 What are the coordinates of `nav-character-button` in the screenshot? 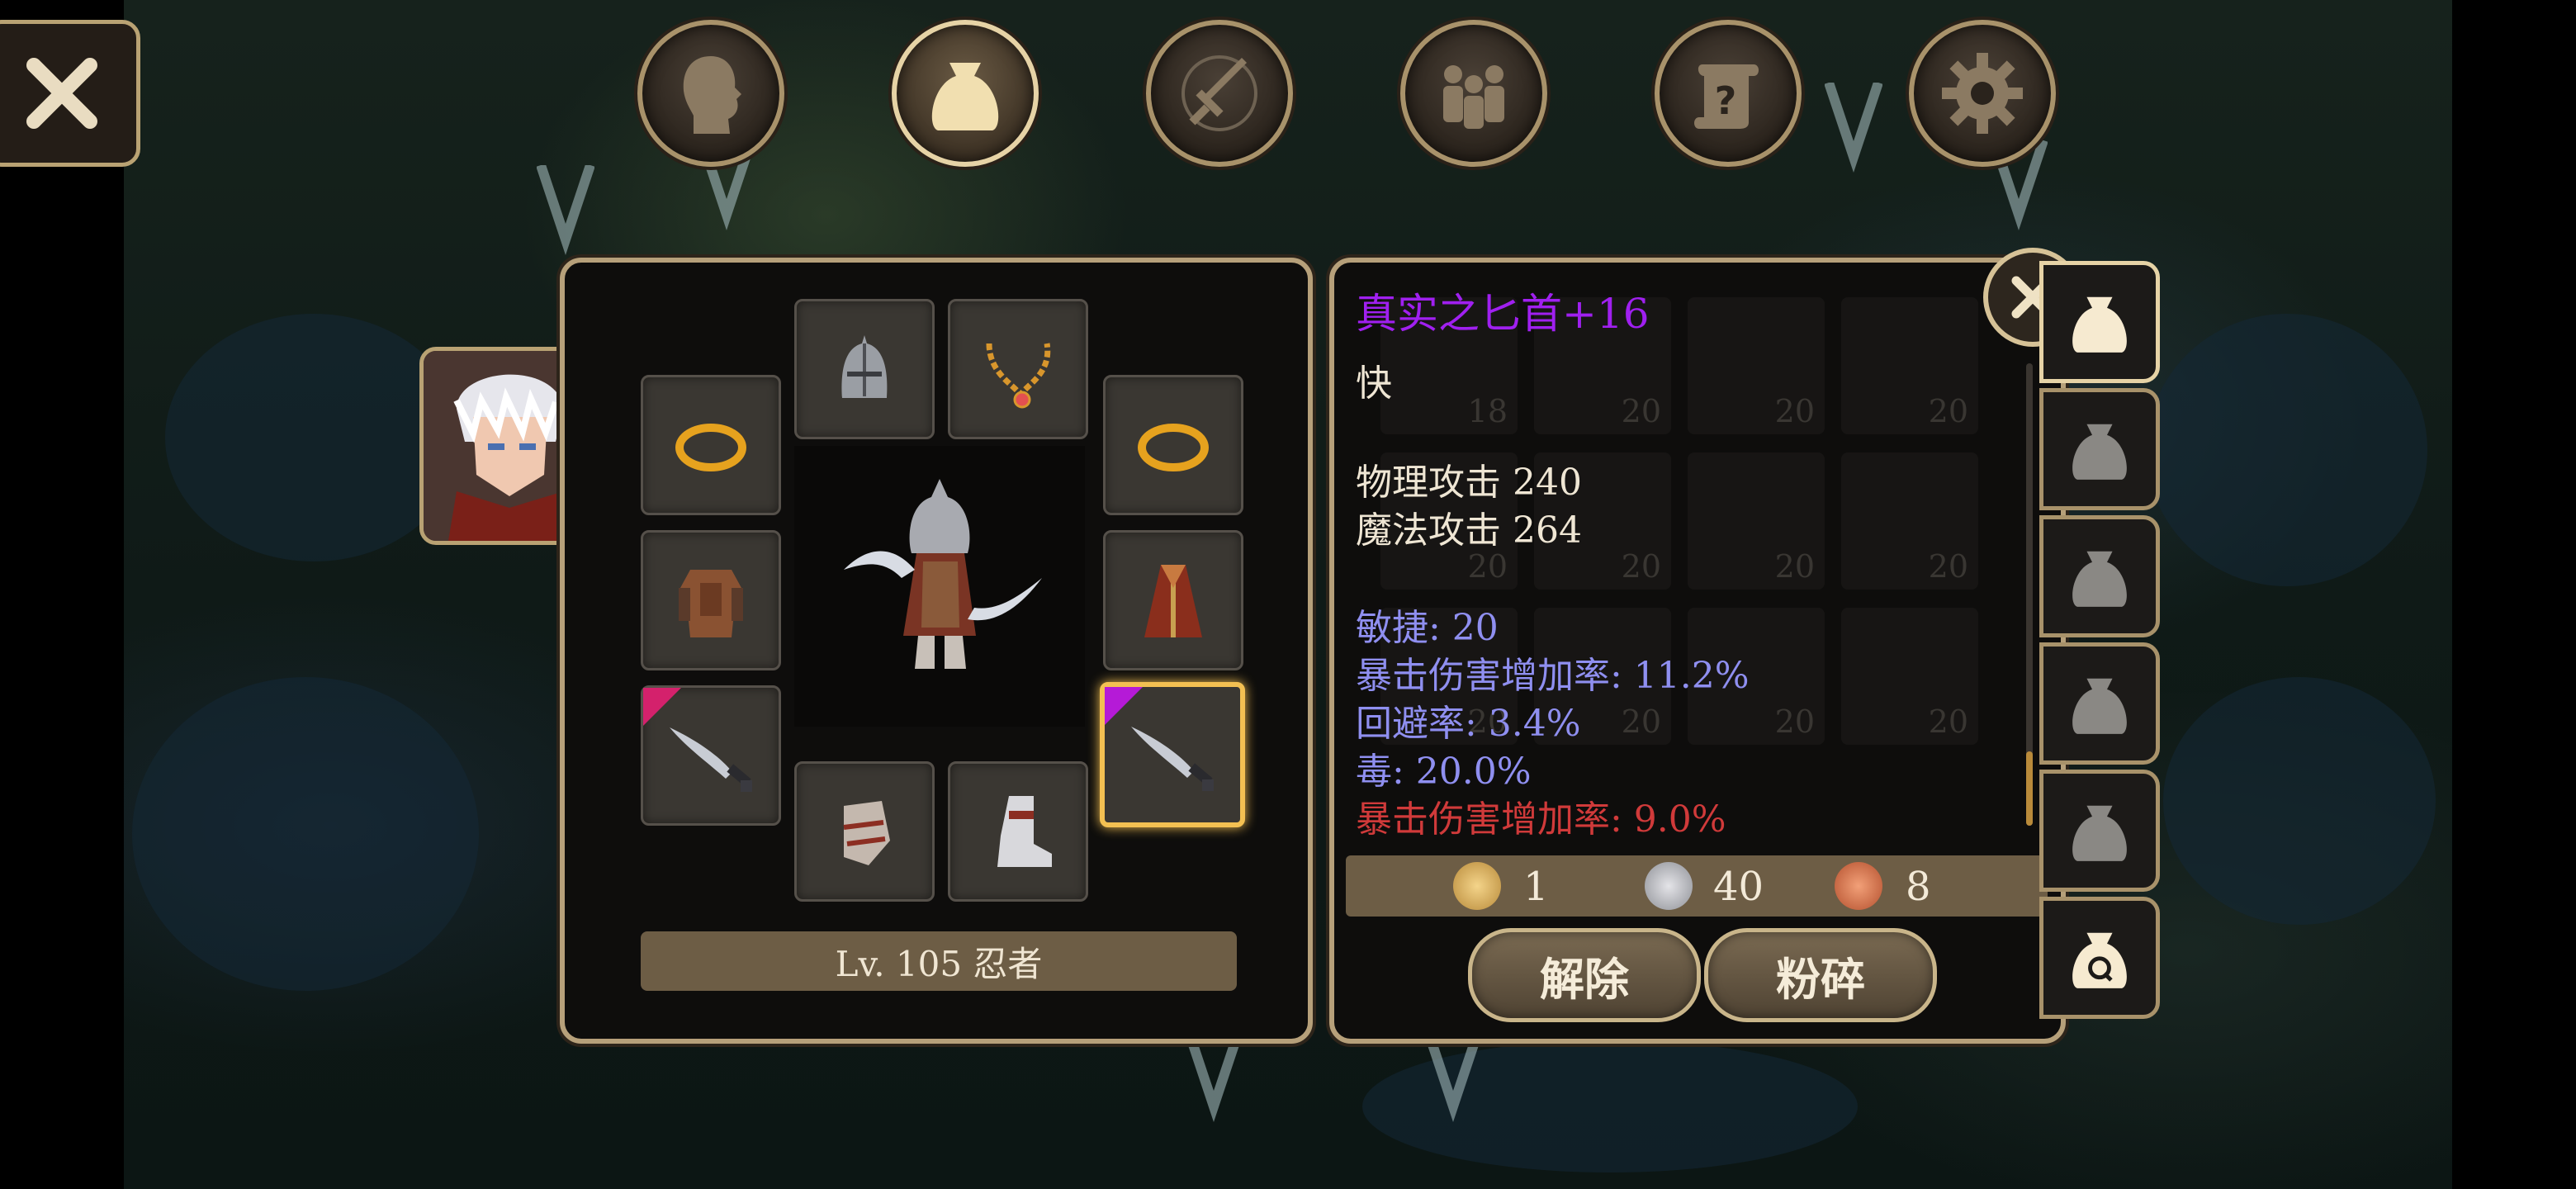 It's located at (710, 93).